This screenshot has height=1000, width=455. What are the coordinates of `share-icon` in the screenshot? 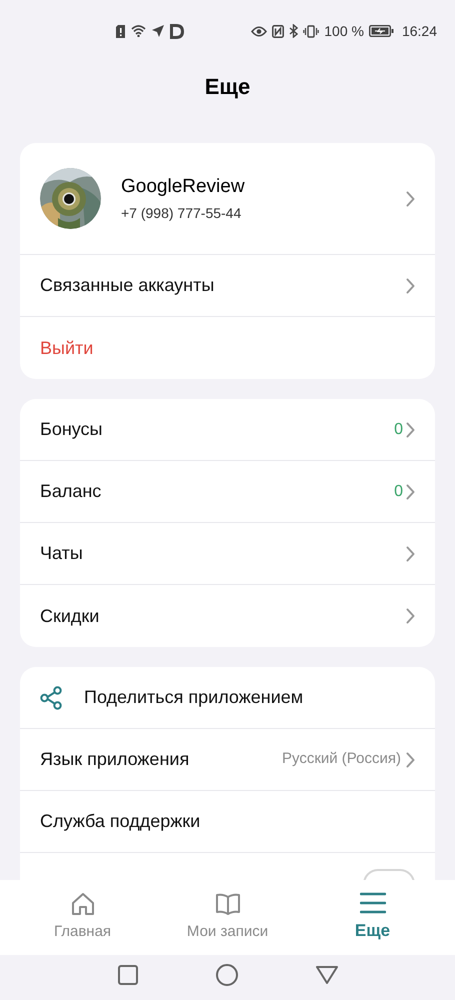 It's located at (51, 698).